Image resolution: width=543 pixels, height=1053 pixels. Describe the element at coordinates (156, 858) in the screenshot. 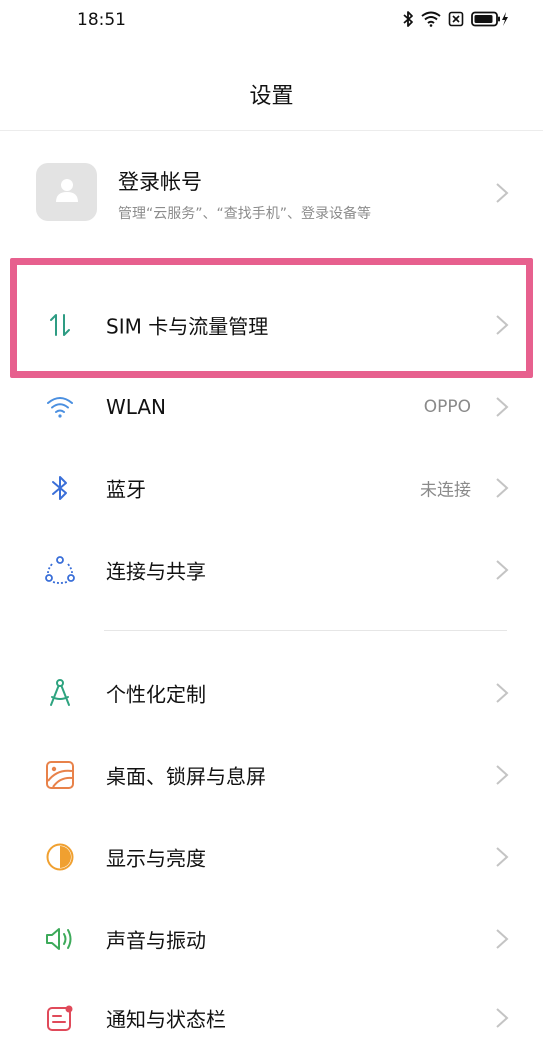

I see `setting-label: 显示与亮度` at that location.